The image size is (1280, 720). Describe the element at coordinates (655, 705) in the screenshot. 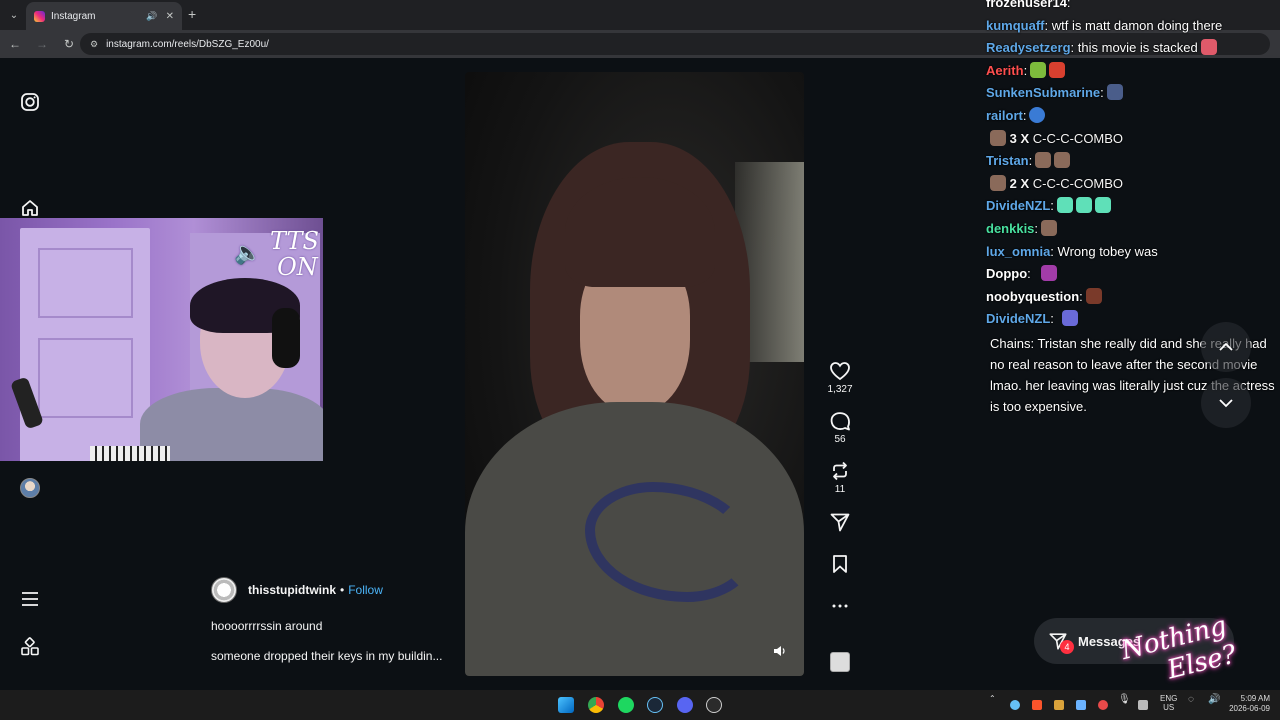

I see `steam-icon` at that location.